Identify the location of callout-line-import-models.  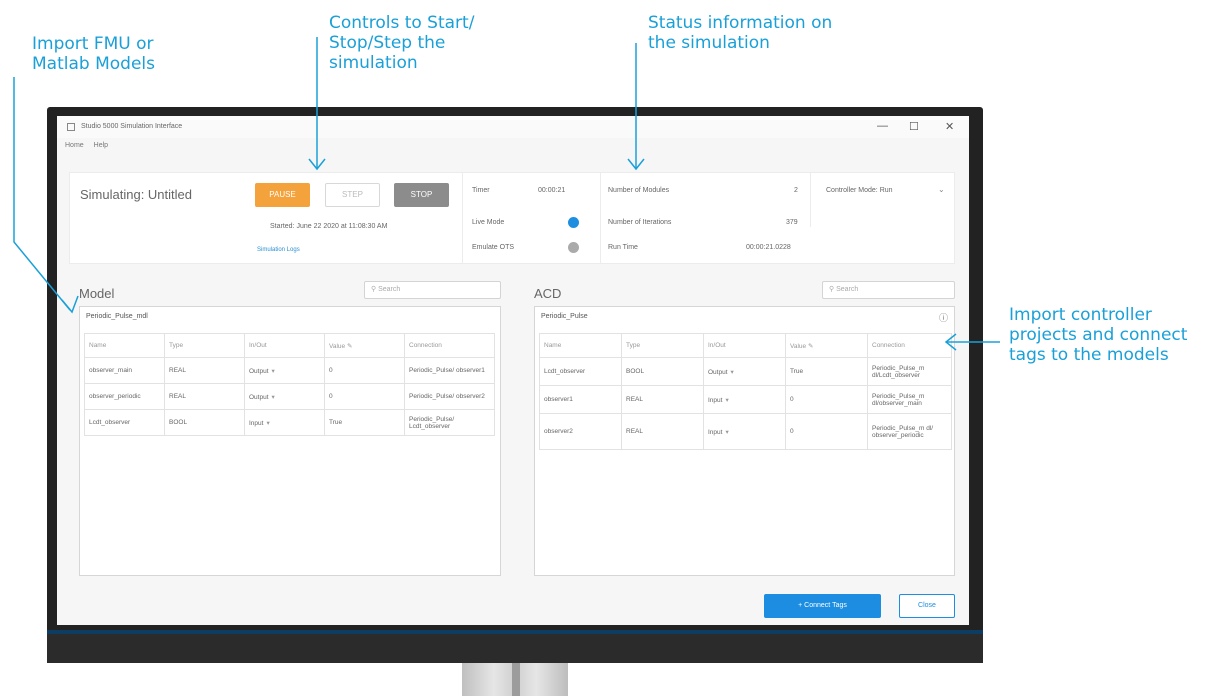
(42, 194).